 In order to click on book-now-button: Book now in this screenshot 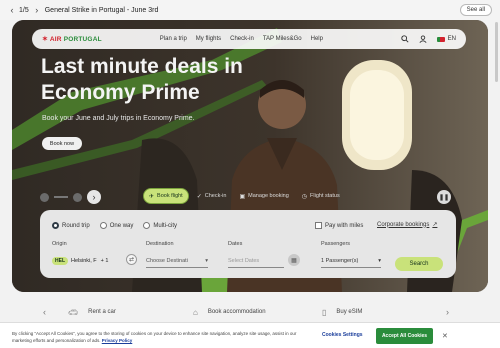, I will do `click(62, 143)`.